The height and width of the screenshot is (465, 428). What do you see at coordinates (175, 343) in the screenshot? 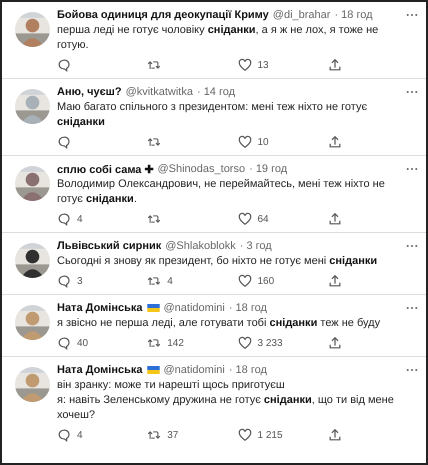
I see `retweet-count: 142` at bounding box center [175, 343].